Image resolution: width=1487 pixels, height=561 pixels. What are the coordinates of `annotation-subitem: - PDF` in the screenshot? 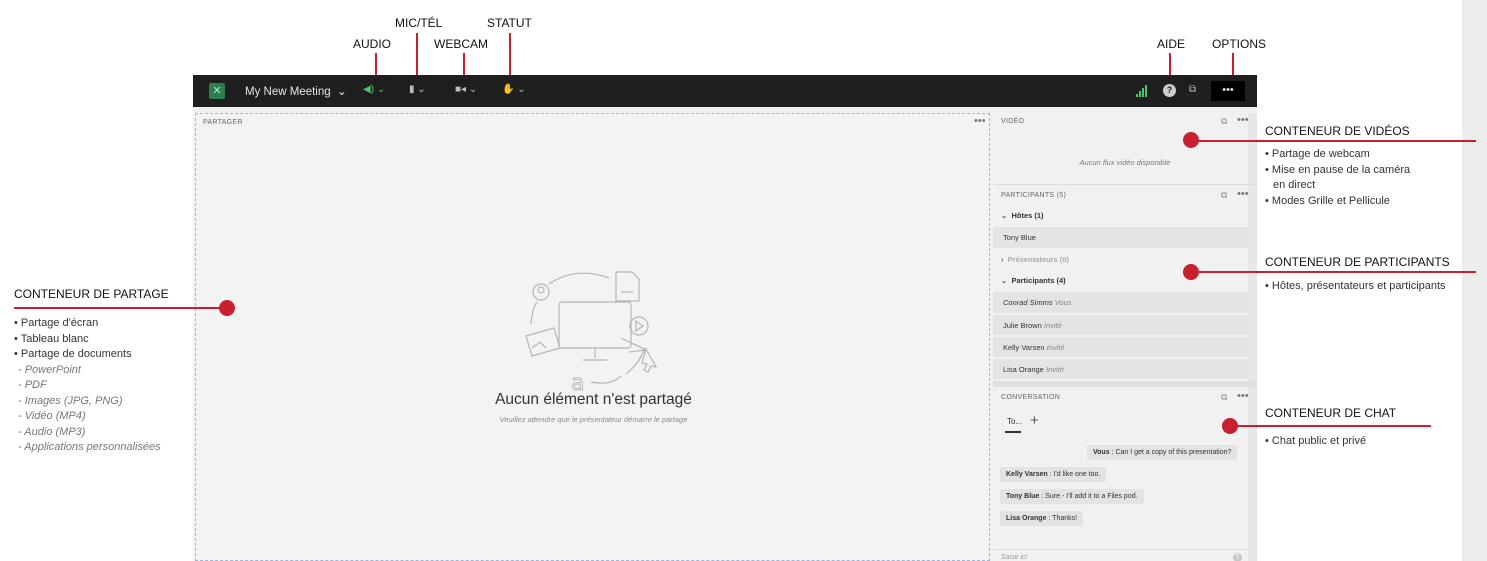 It's located at (32, 385).